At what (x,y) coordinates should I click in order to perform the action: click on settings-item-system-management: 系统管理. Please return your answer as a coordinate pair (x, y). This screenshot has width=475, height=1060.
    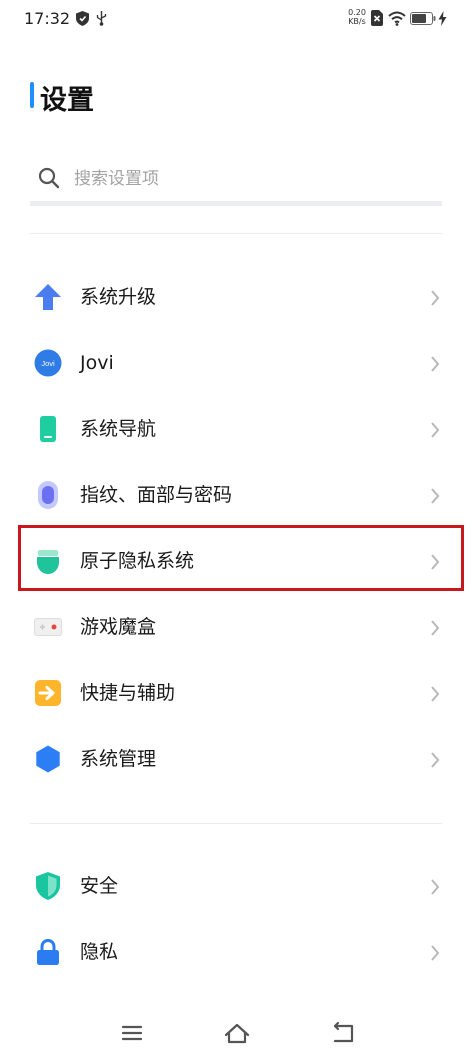
    Looking at the image, I should click on (237, 759).